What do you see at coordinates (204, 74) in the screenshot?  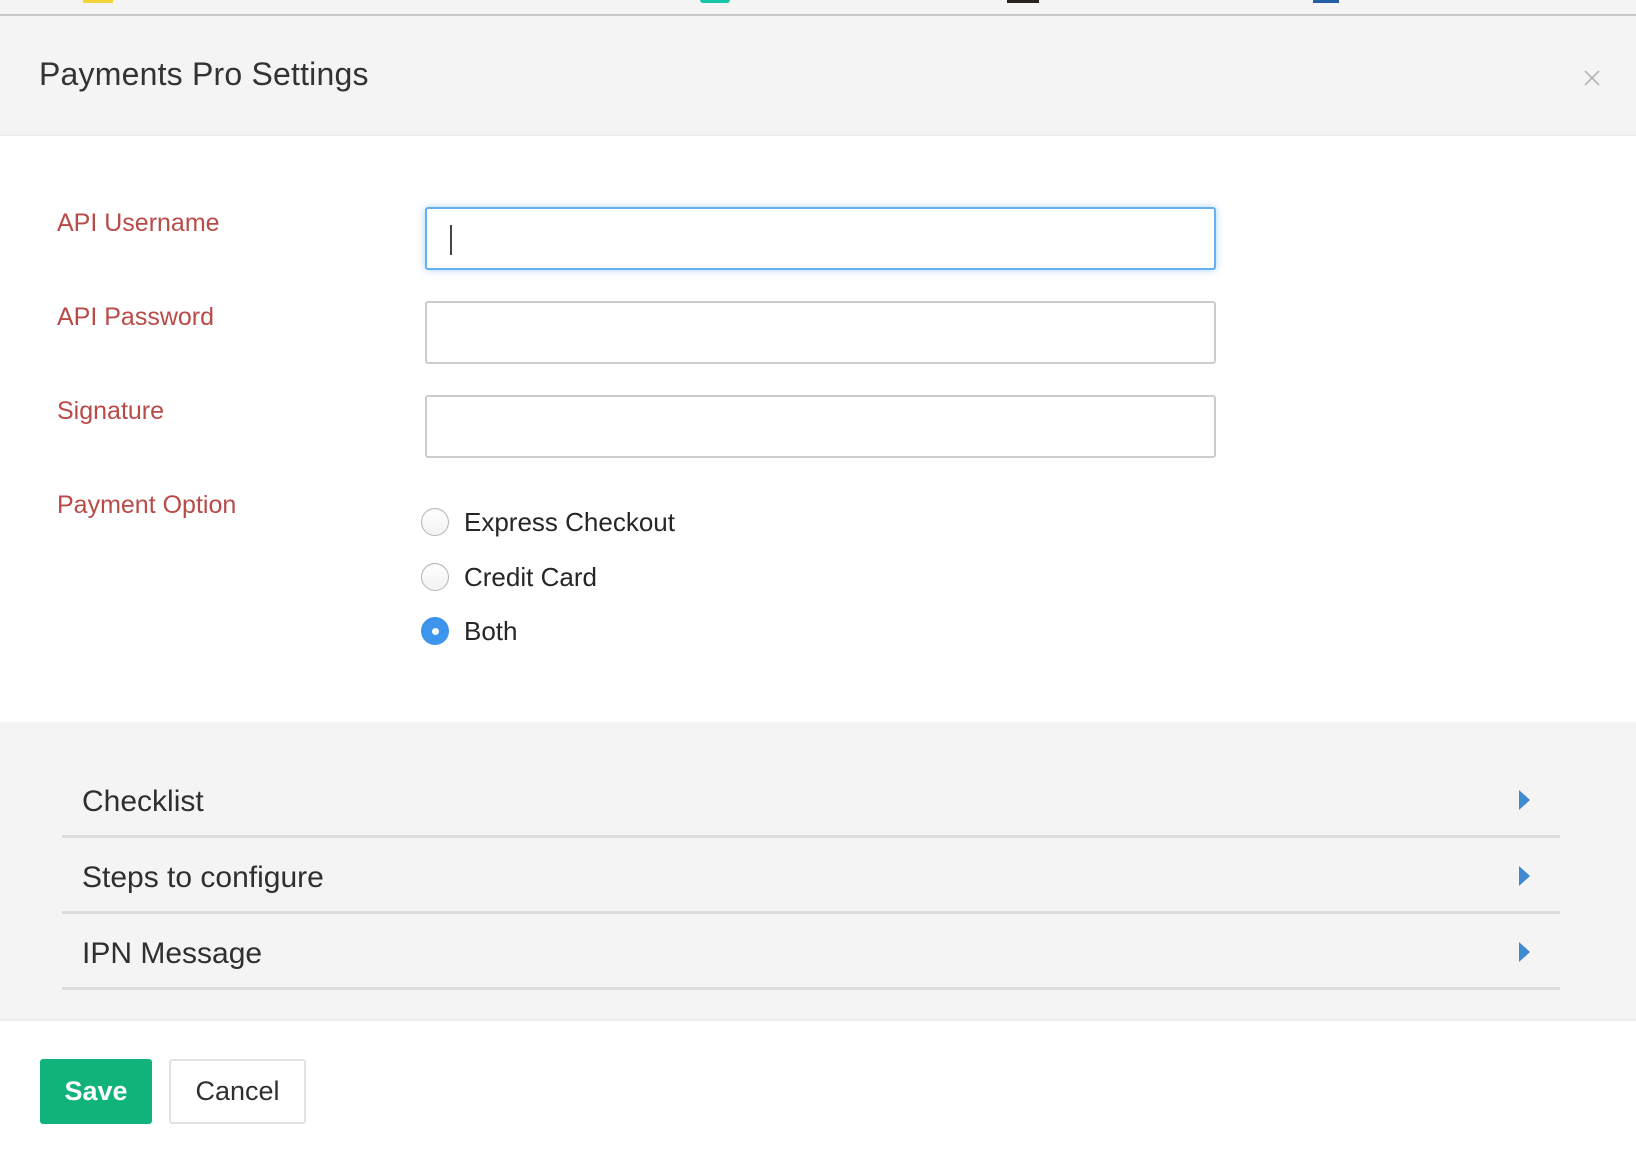 I see `dialog-title: Payments Pro Settings` at bounding box center [204, 74].